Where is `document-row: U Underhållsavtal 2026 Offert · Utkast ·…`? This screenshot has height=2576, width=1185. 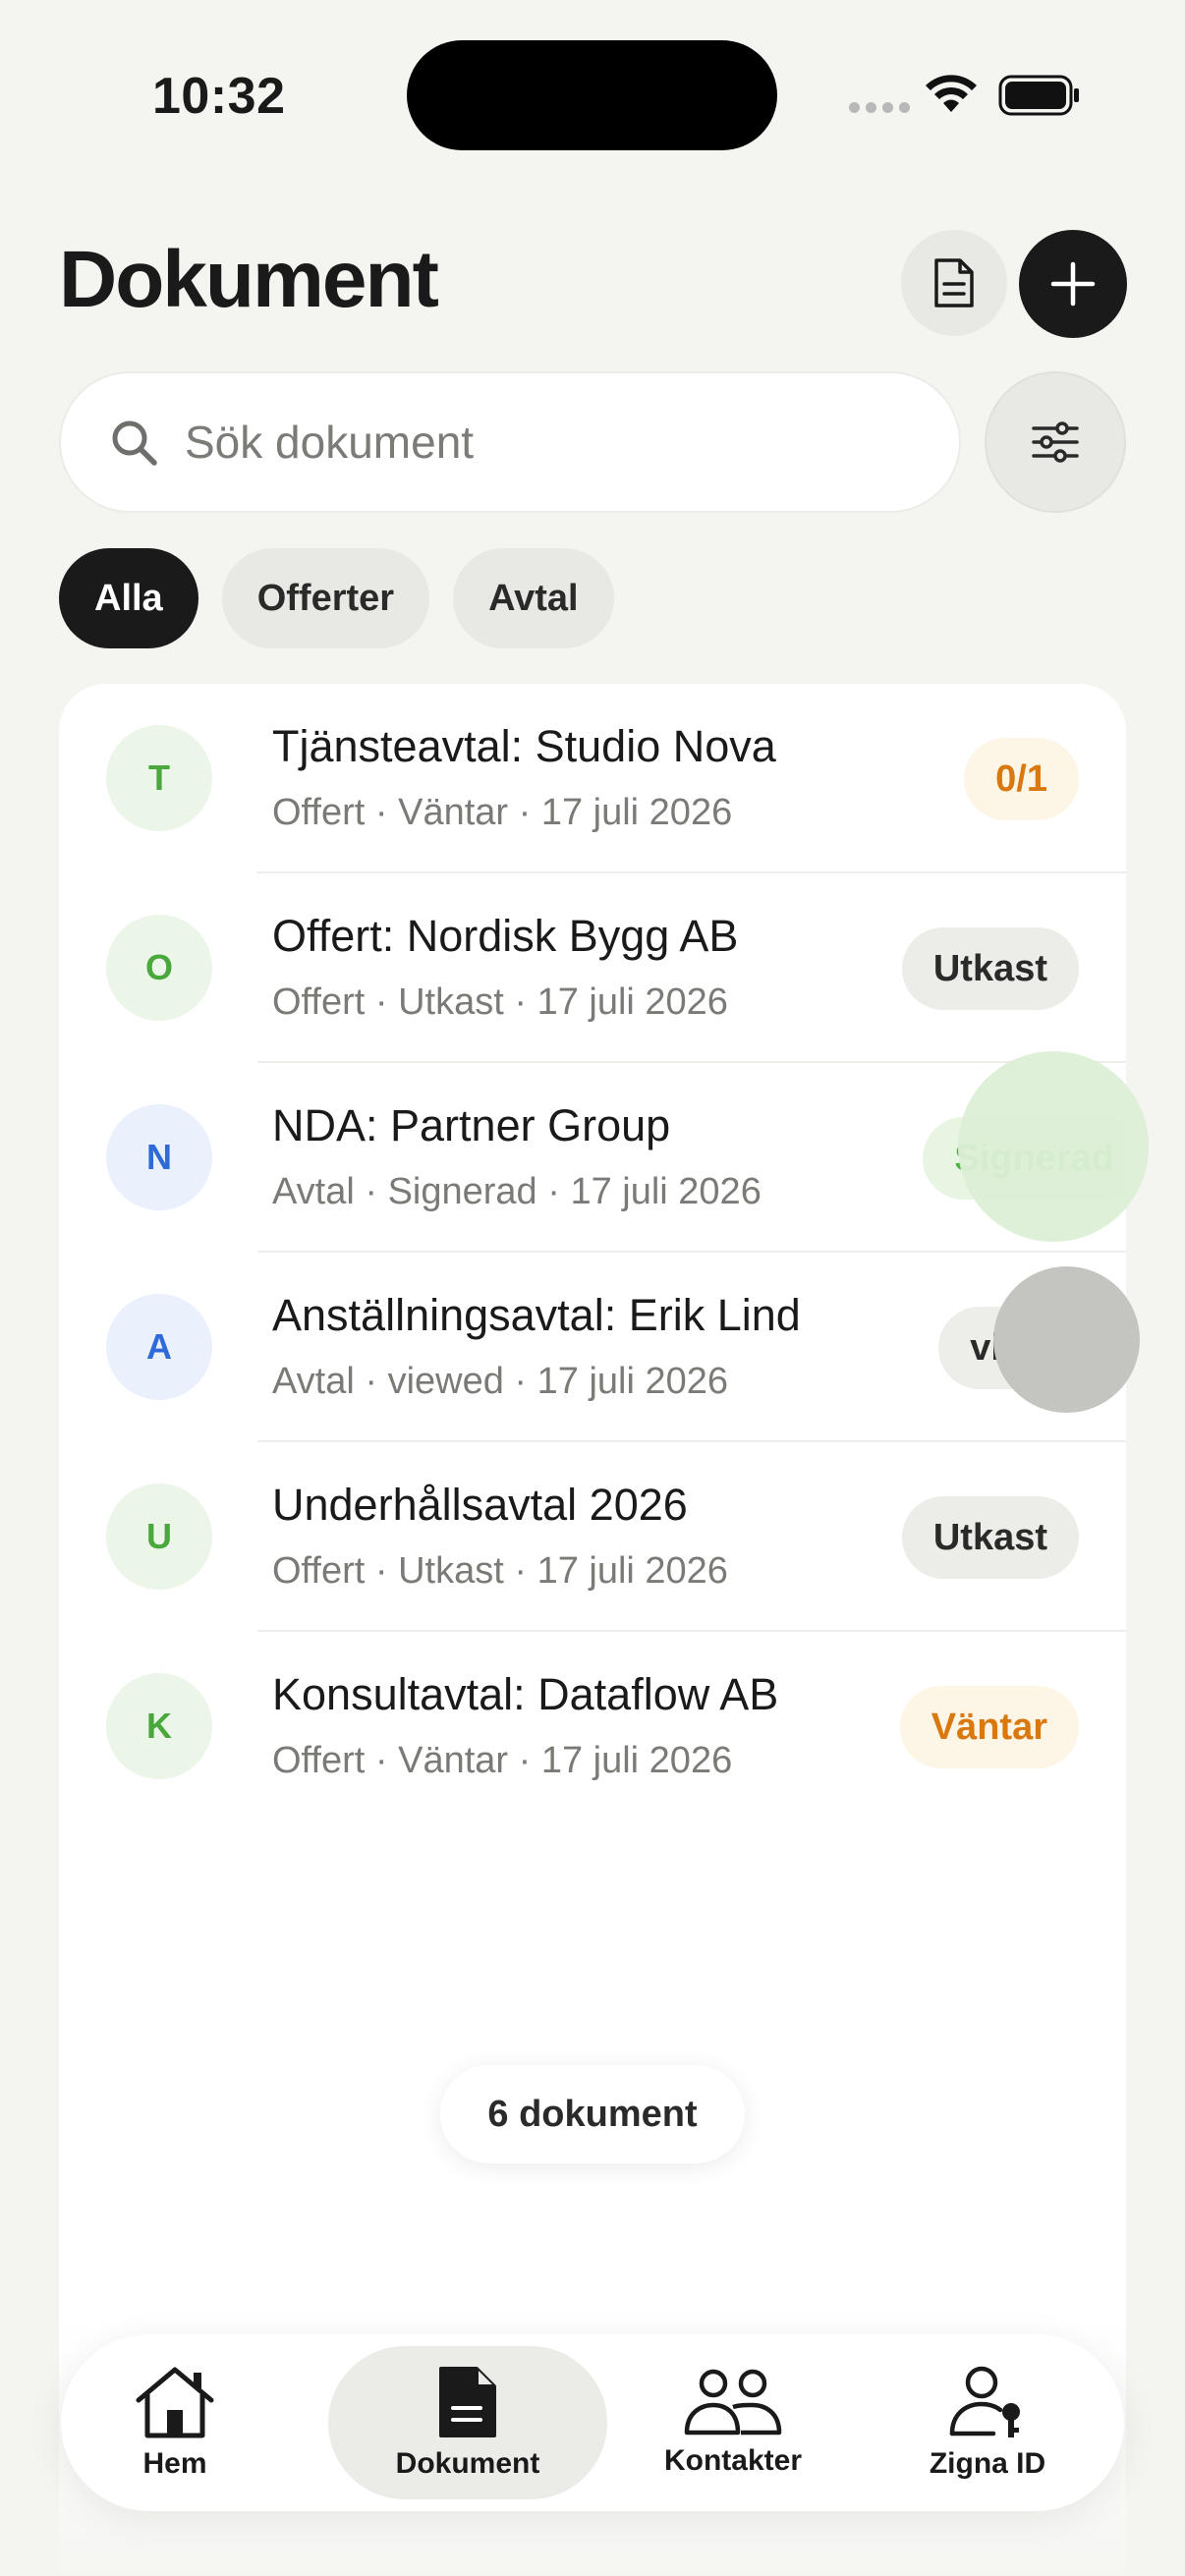
document-row: U Underhållsavtal 2026 Offert · Utkast ·… is located at coordinates (592, 1537).